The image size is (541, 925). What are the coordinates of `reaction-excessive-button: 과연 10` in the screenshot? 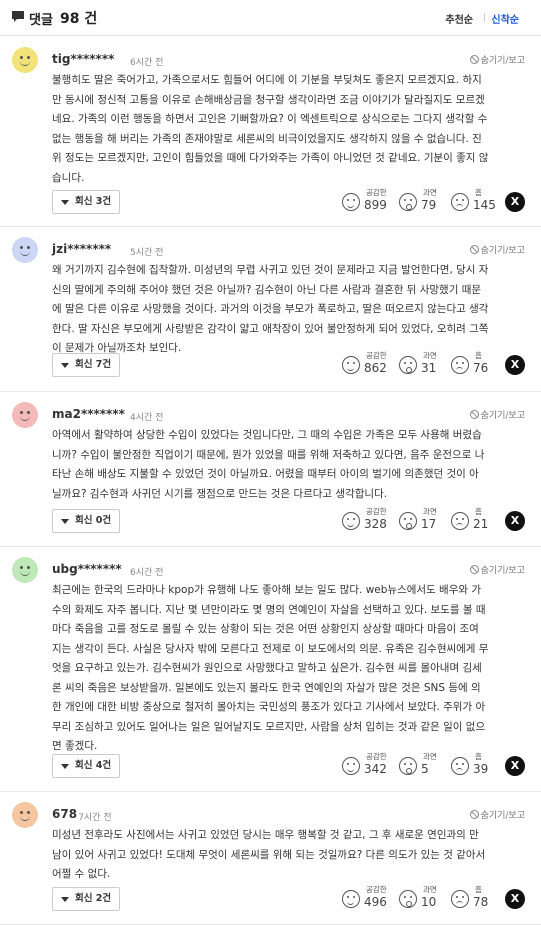 It's located at (420, 899).